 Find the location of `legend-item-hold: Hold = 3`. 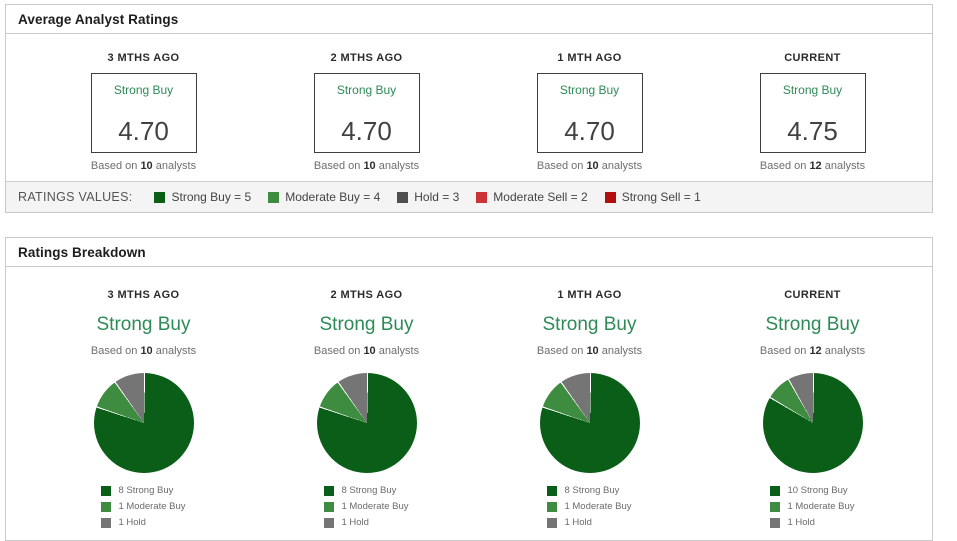

legend-item-hold: Hold = 3 is located at coordinates (428, 197).